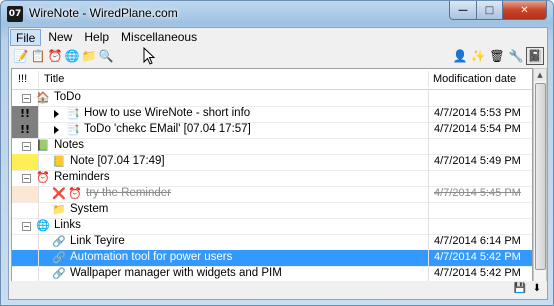  I want to click on group-row: − 📗 Notes, so click(272, 146).